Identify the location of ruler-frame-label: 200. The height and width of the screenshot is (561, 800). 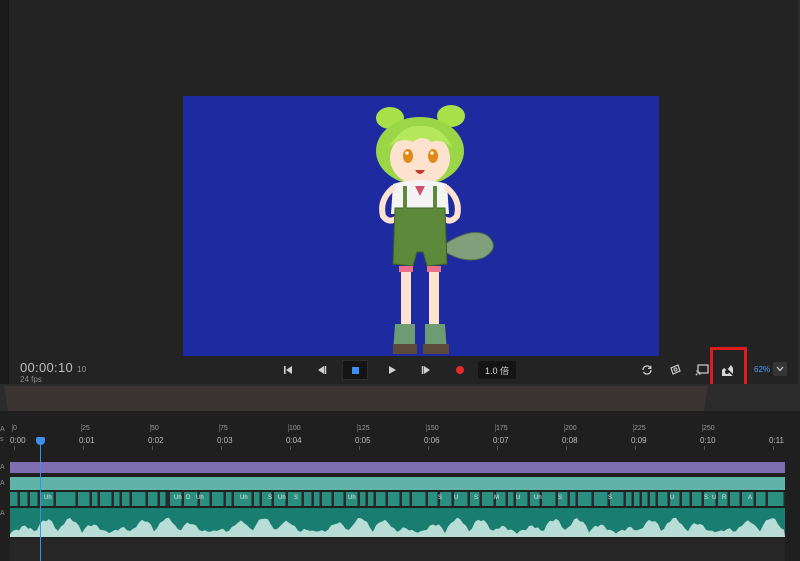
(571, 428).